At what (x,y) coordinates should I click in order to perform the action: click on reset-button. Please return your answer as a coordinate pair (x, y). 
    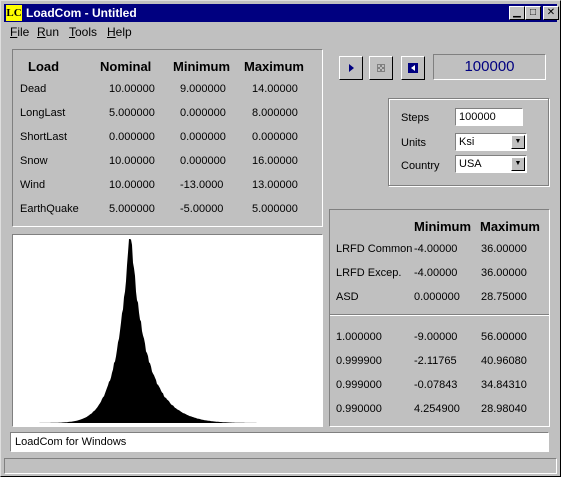
    Looking at the image, I should click on (413, 68).